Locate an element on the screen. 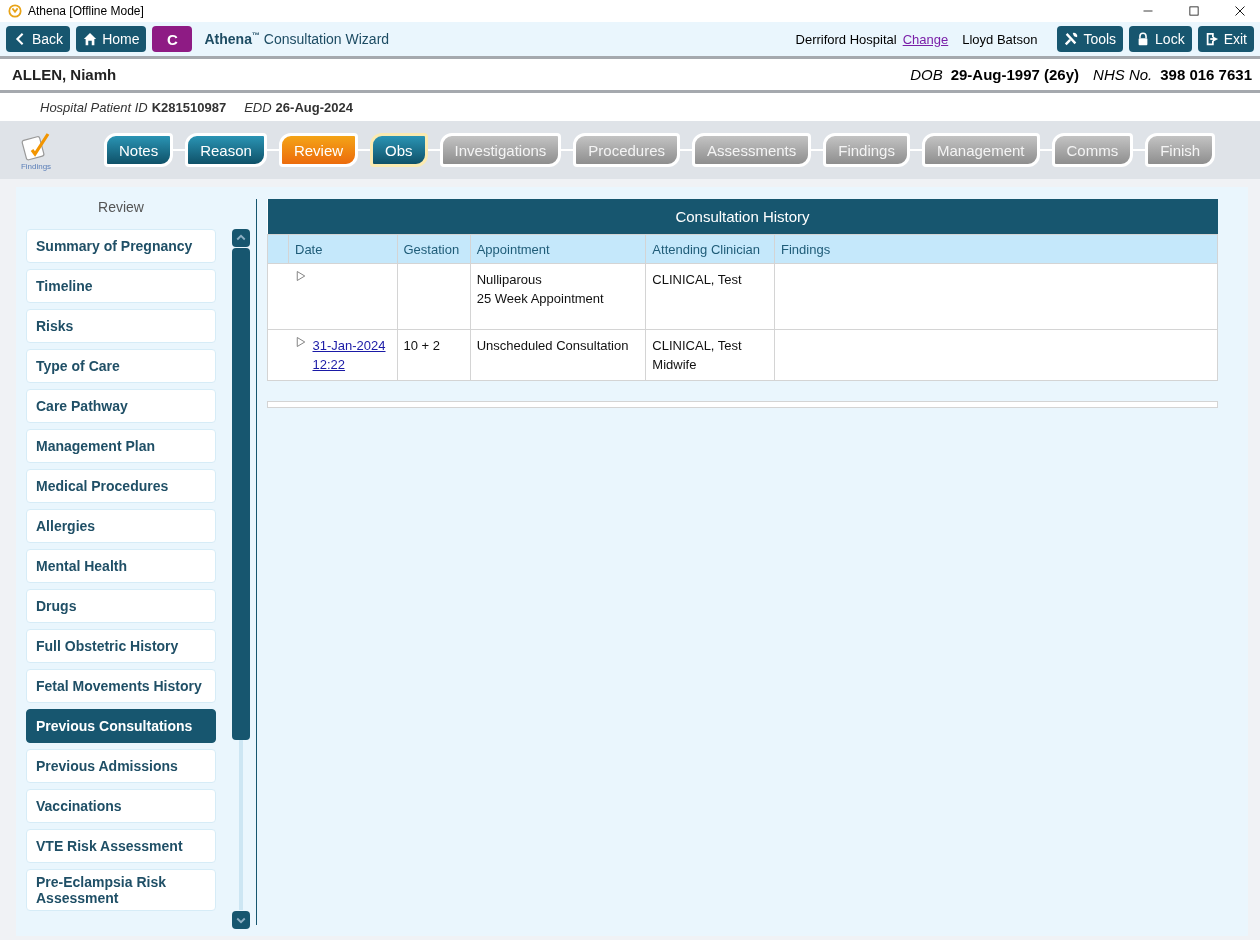 The height and width of the screenshot is (940, 1260). maximize-icon is located at coordinates (1194, 11).